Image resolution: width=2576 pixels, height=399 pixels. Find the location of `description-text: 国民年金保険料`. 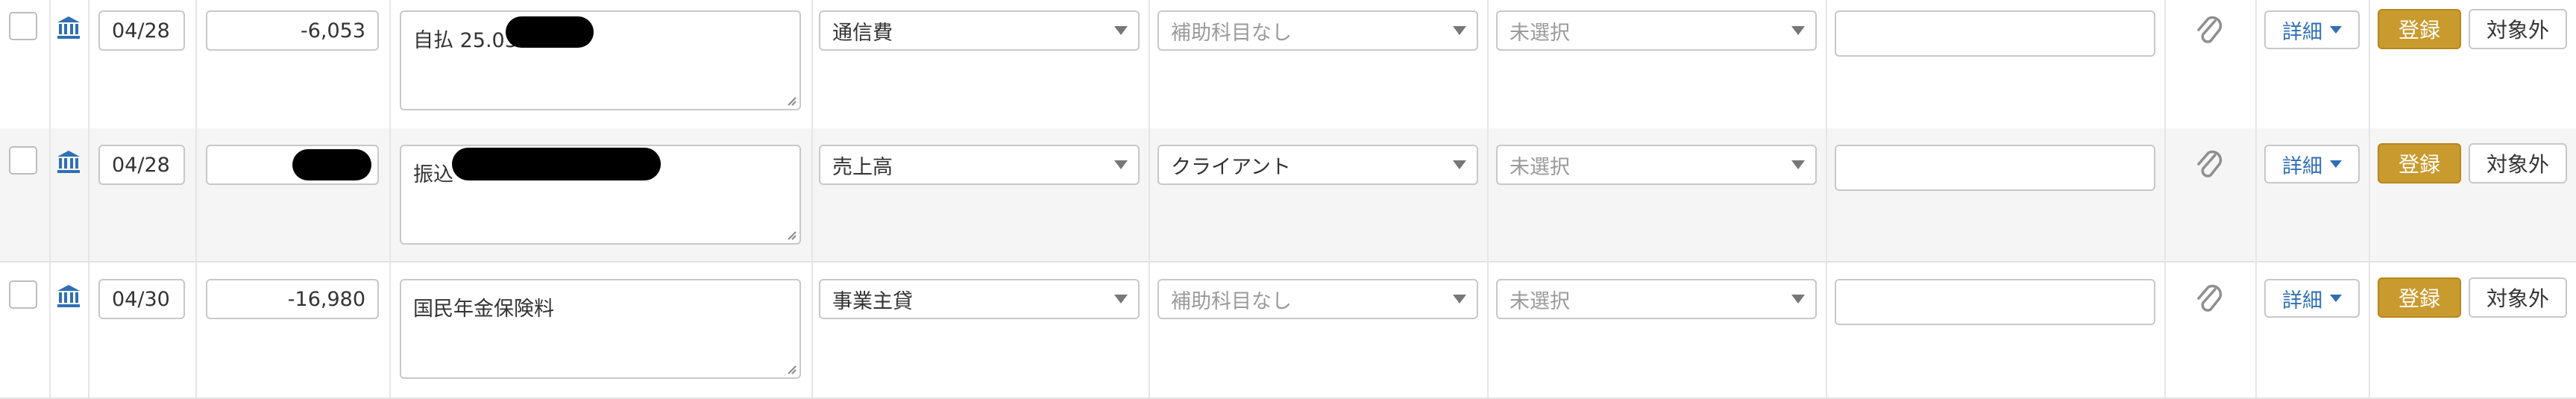

description-text: 国民年金保険料 is located at coordinates (484, 309).